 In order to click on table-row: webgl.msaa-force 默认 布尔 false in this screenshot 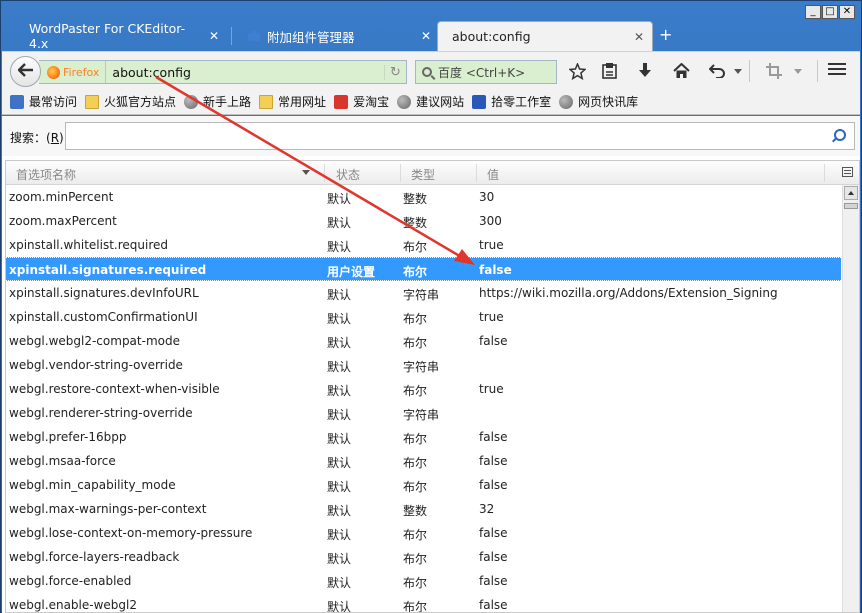, I will do `click(423, 461)`.